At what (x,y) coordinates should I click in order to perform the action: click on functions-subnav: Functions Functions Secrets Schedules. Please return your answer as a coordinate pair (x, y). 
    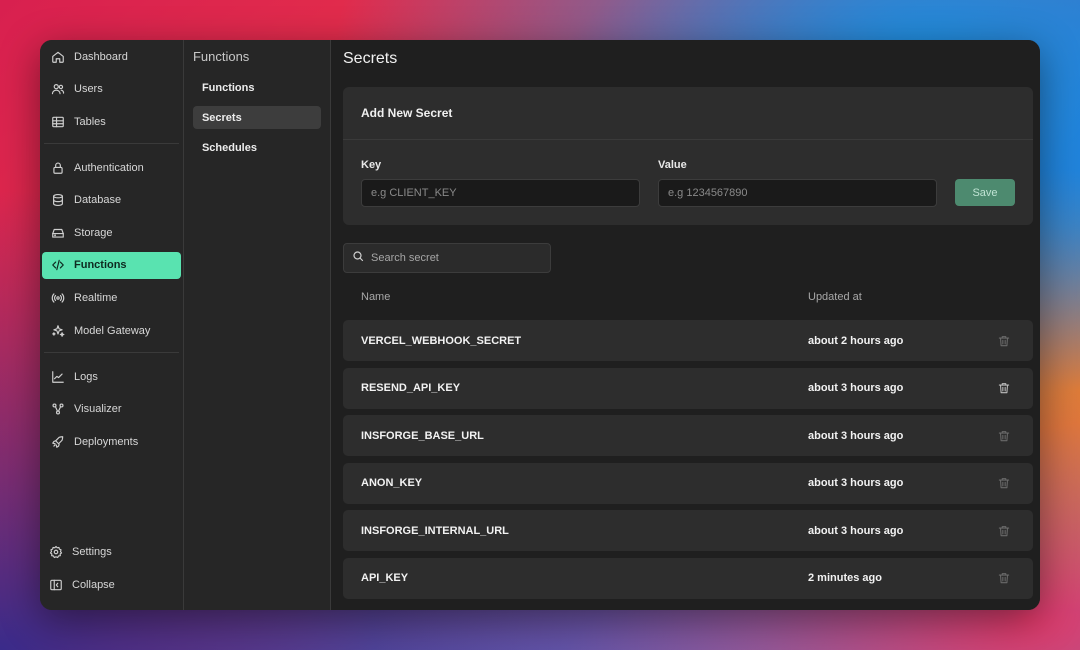
    Looking at the image, I should click on (257, 325).